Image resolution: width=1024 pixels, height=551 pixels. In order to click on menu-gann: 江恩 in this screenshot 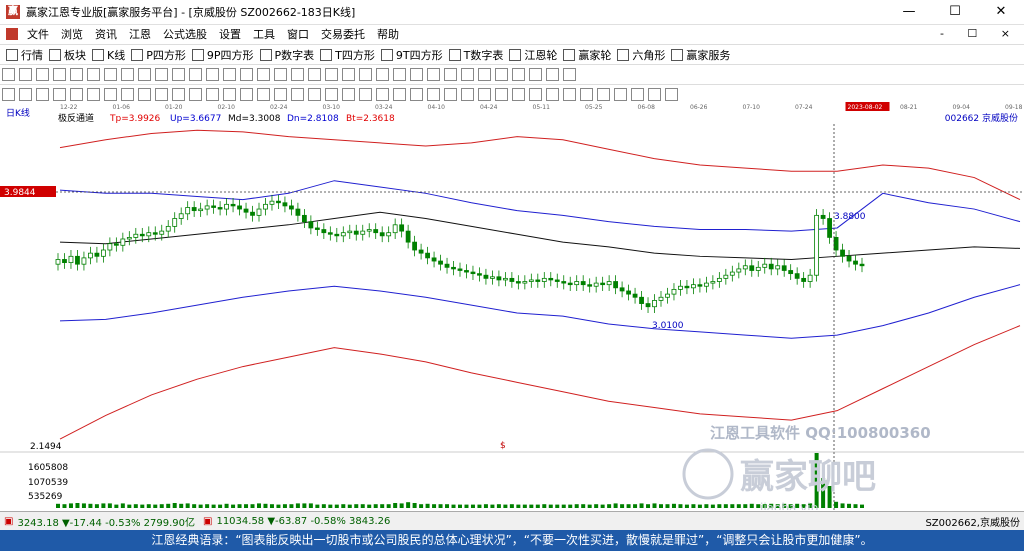, I will do `click(140, 34)`.